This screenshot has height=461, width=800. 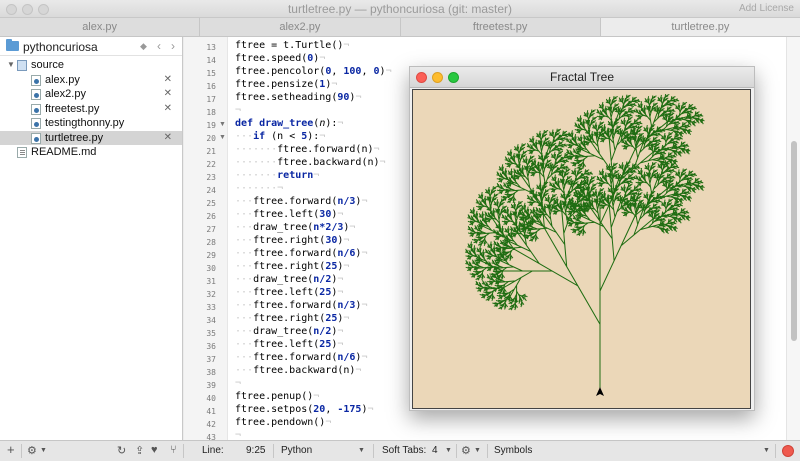 What do you see at coordinates (154, 450) in the screenshot?
I see `heart-icon: ♥` at bounding box center [154, 450].